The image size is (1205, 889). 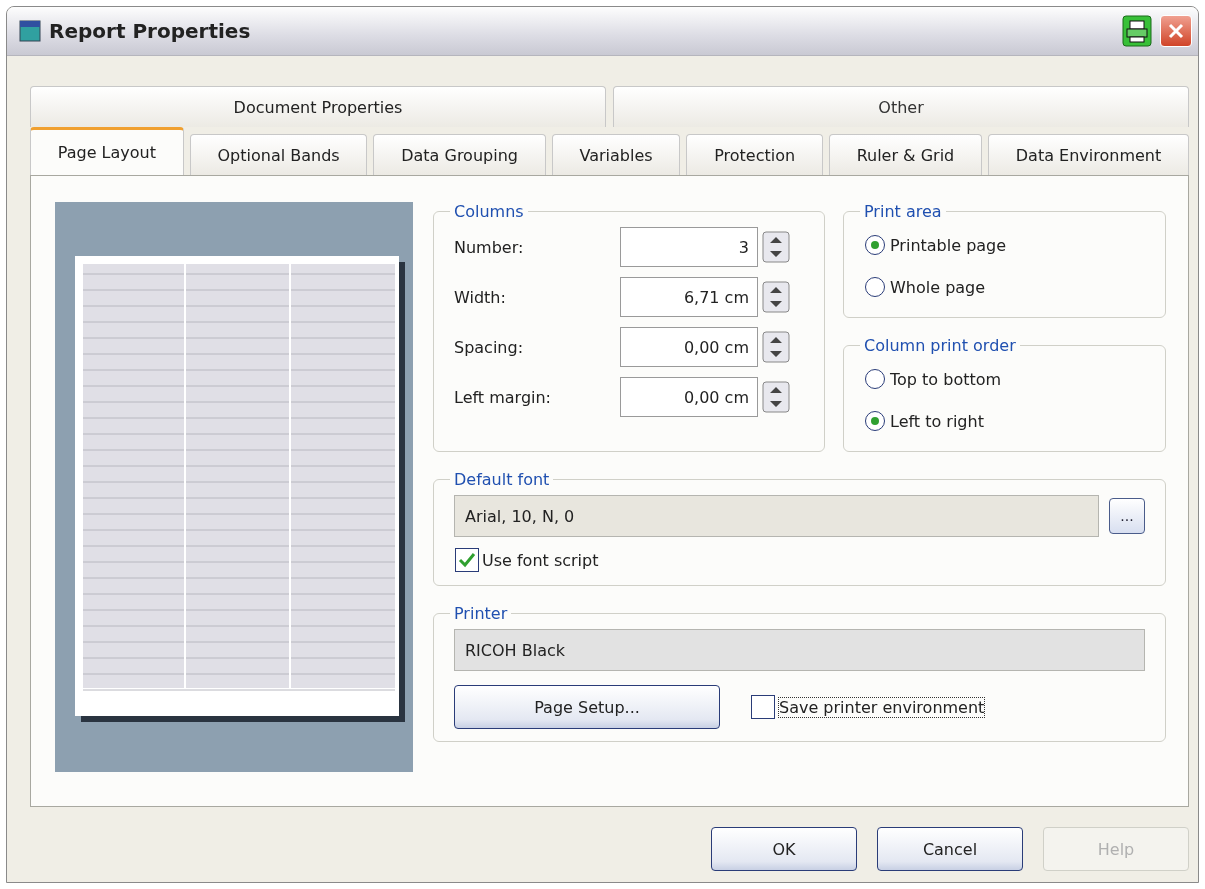 I want to click on number-field: 6,71 cm, so click(x=689, y=297).